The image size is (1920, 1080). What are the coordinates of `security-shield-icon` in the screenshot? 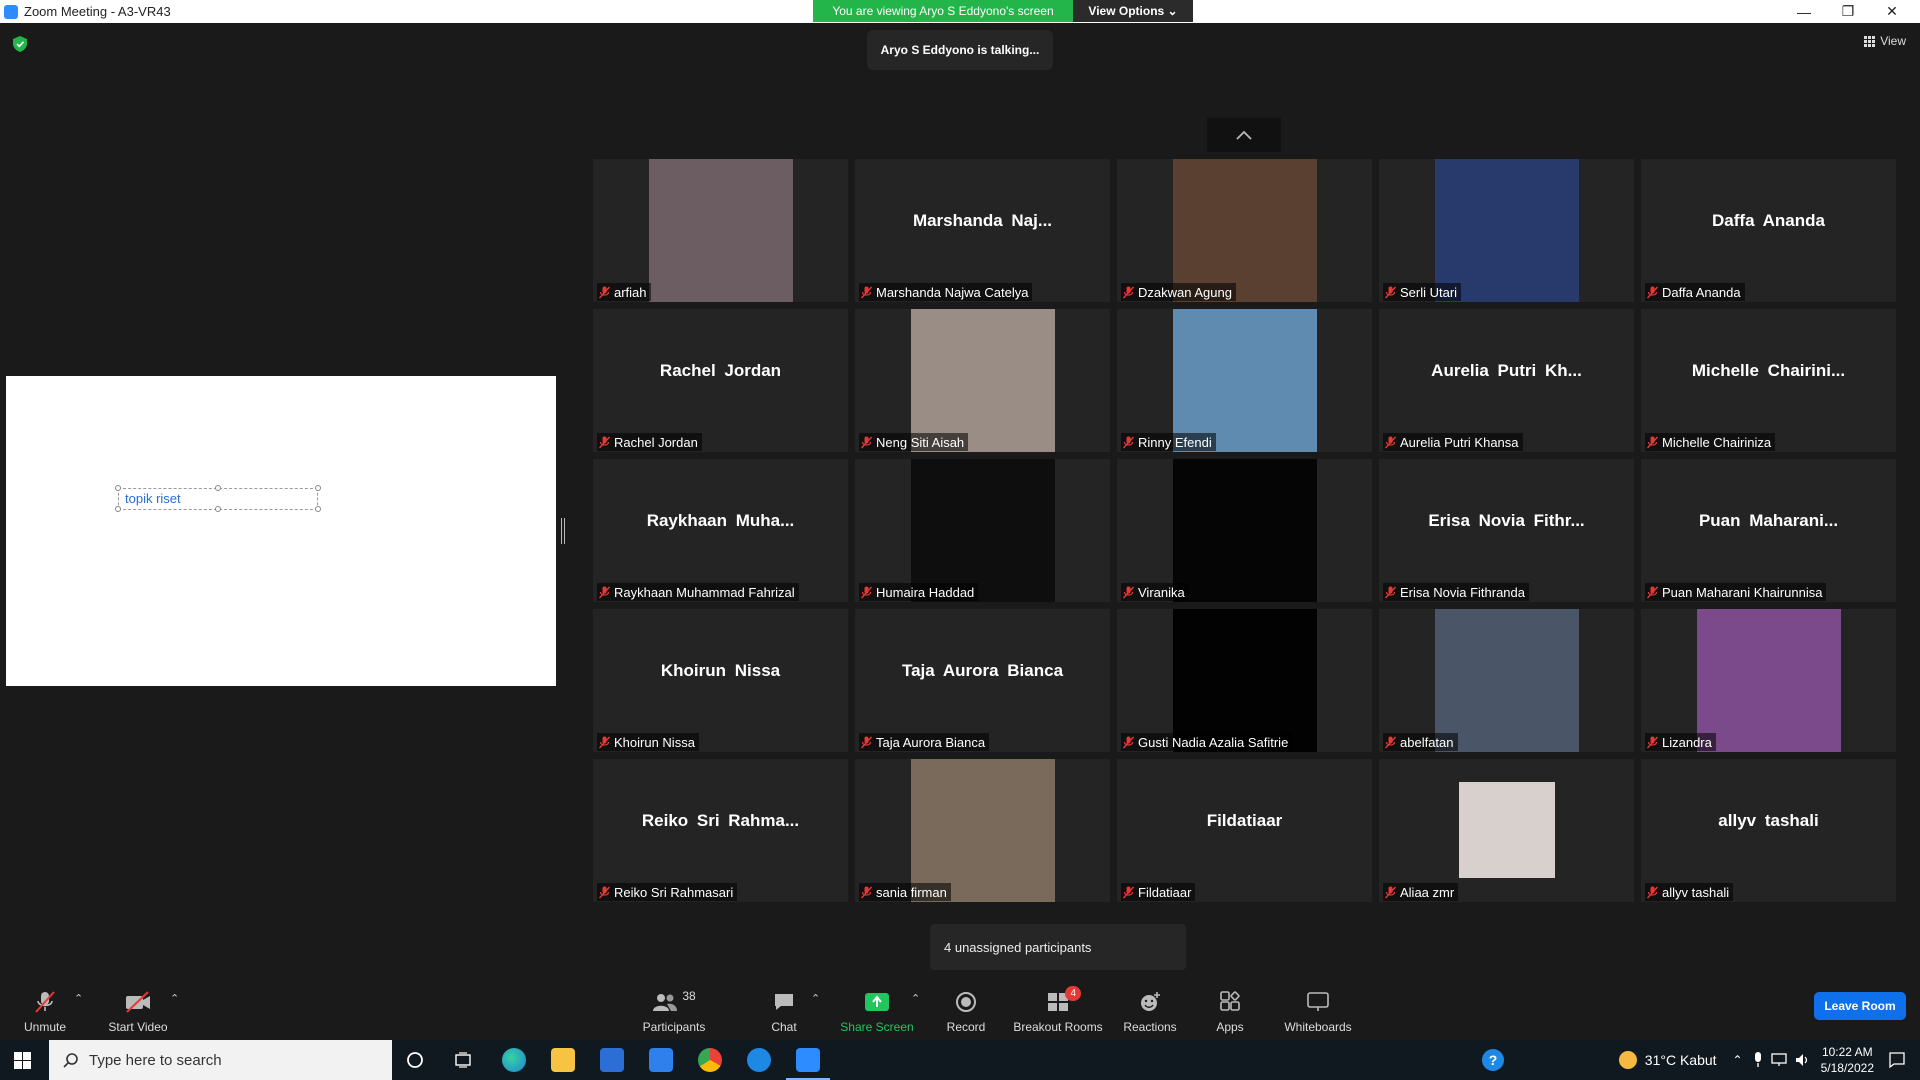 It's located at (20, 44).